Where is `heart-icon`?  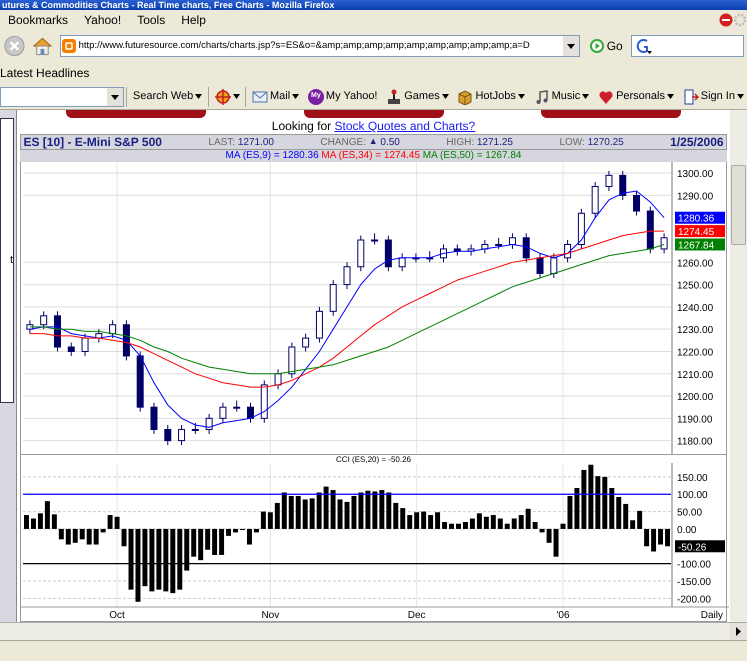 heart-icon is located at coordinates (606, 96).